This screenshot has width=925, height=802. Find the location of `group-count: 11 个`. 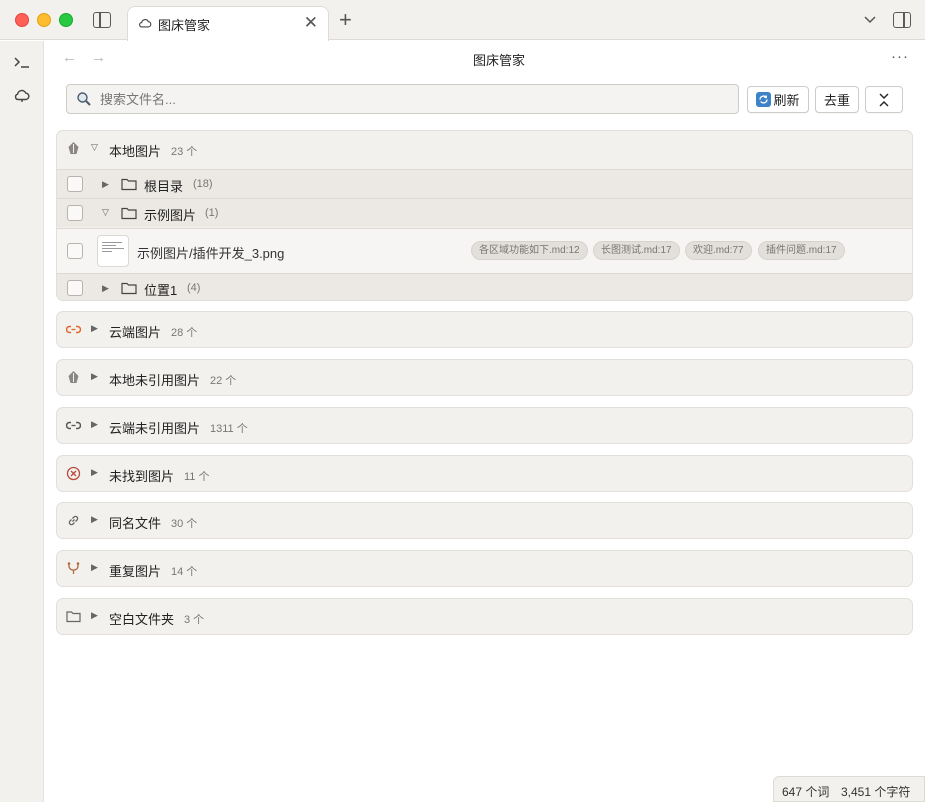

group-count: 11 个 is located at coordinates (197, 477).